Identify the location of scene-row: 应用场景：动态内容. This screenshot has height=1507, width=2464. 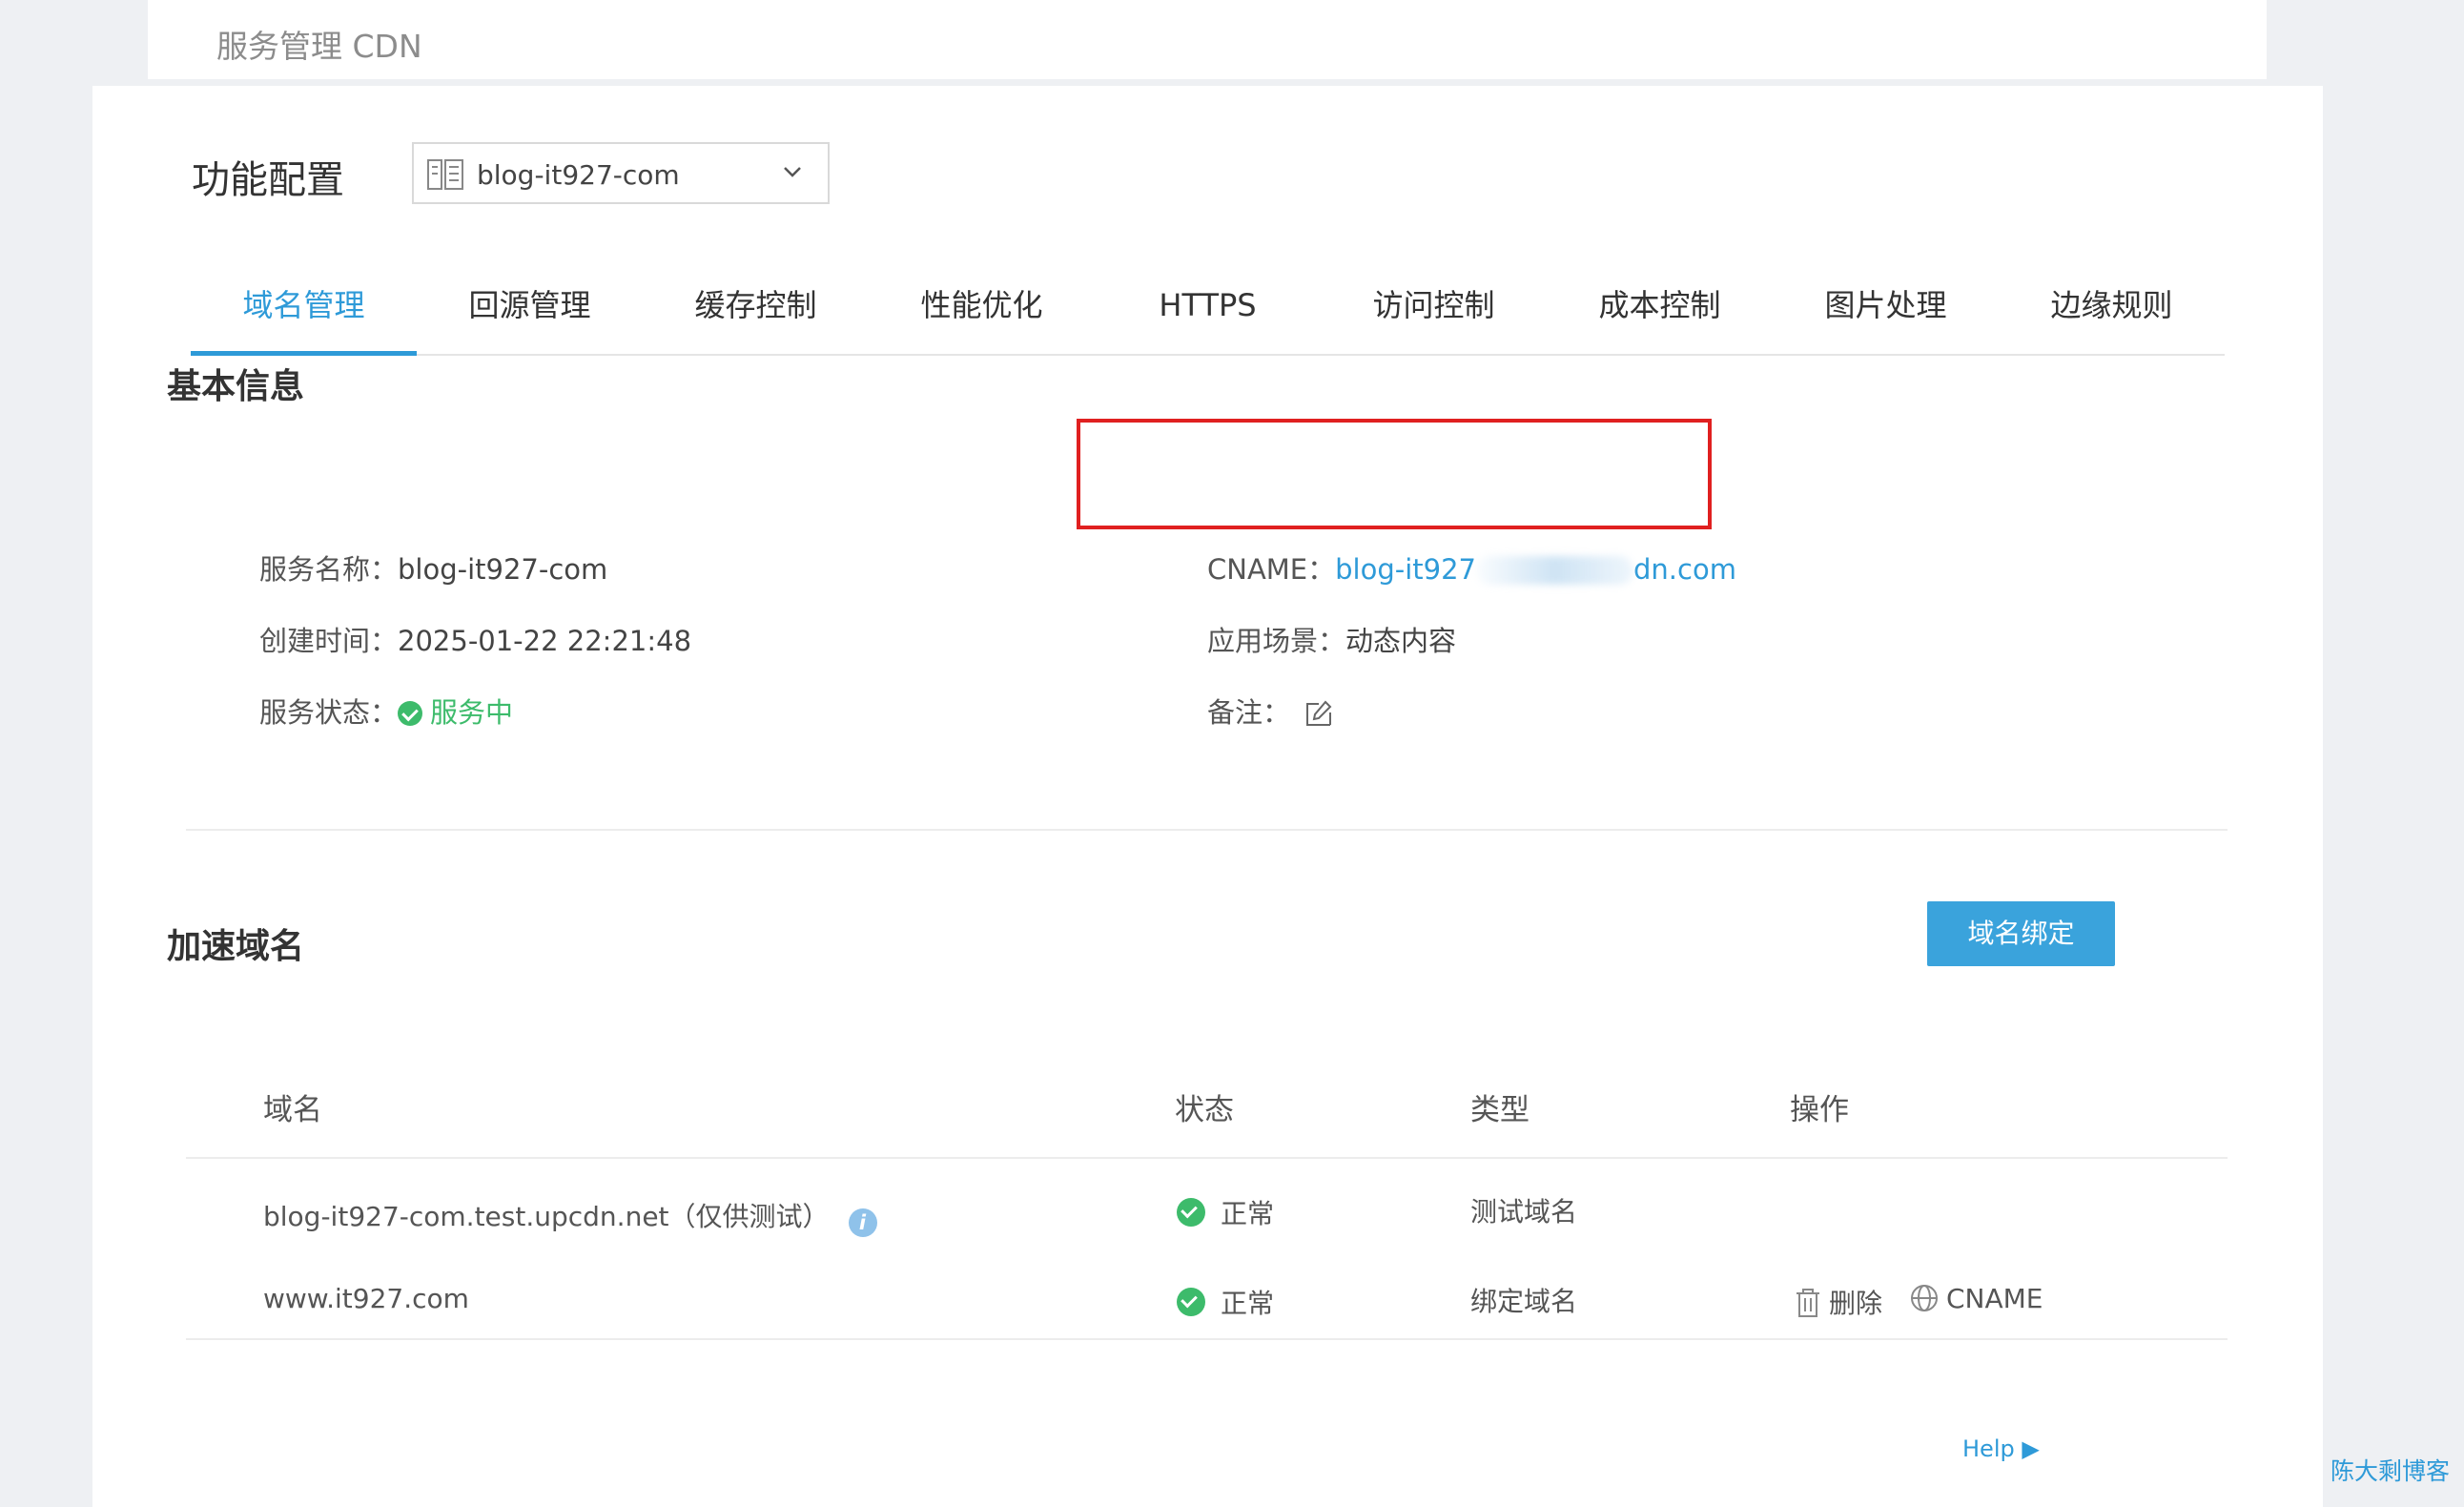
(1331, 639).